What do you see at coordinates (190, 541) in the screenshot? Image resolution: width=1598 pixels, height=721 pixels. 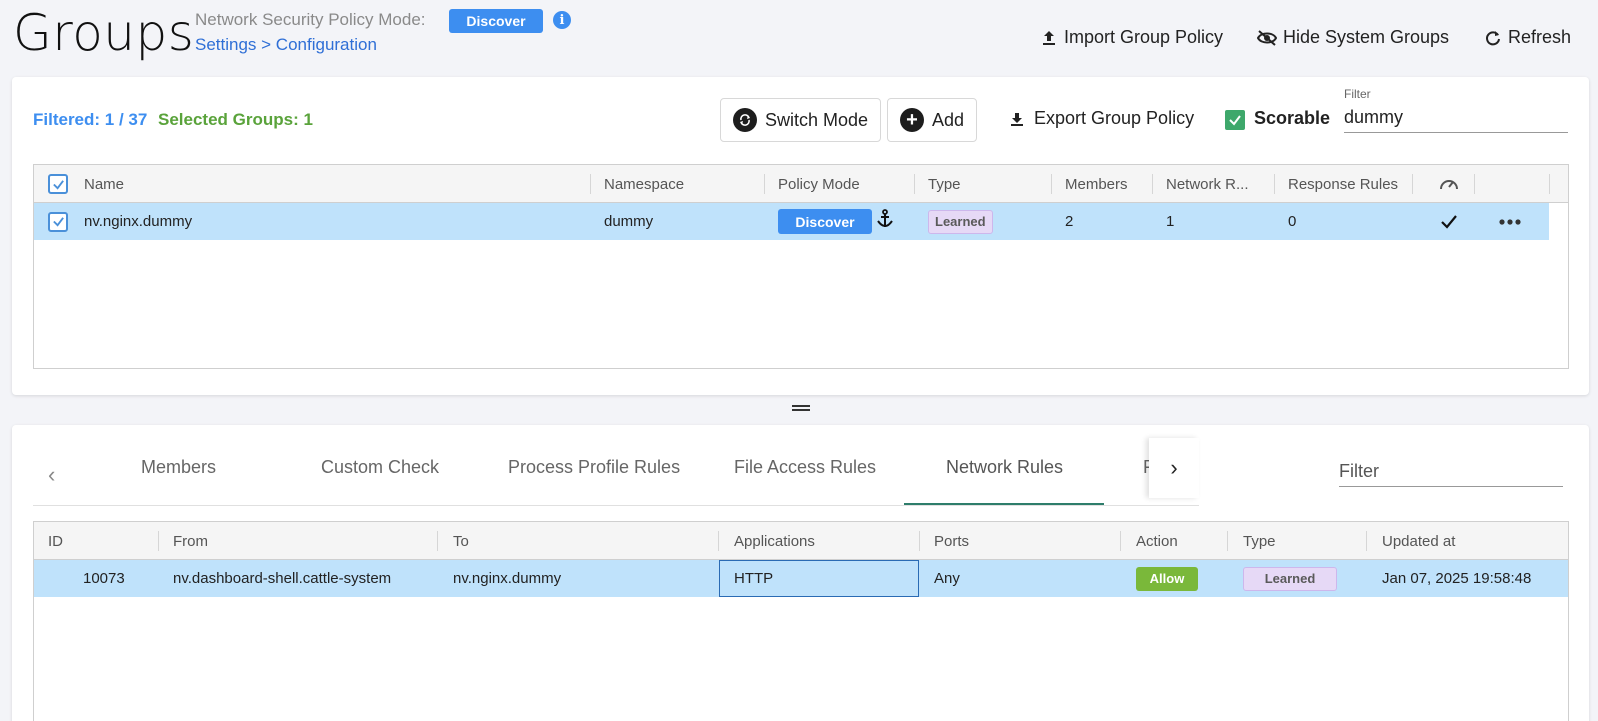 I see `col-from: From` at bounding box center [190, 541].